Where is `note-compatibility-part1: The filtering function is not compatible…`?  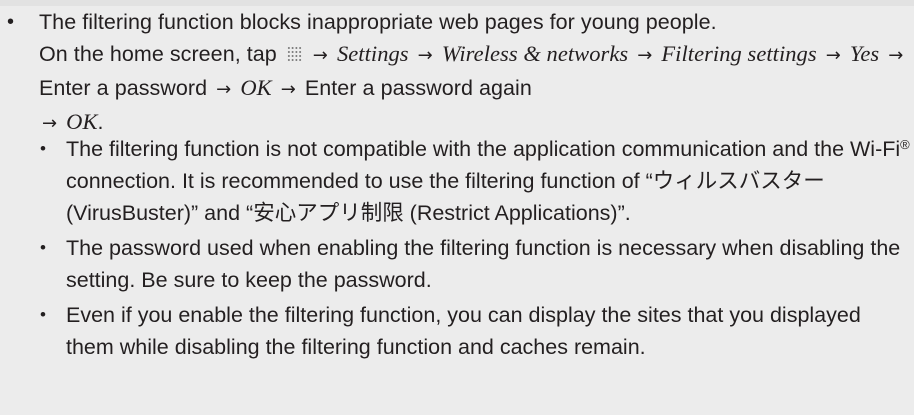 note-compatibility-part1: The filtering function is not compatible… is located at coordinates (483, 149).